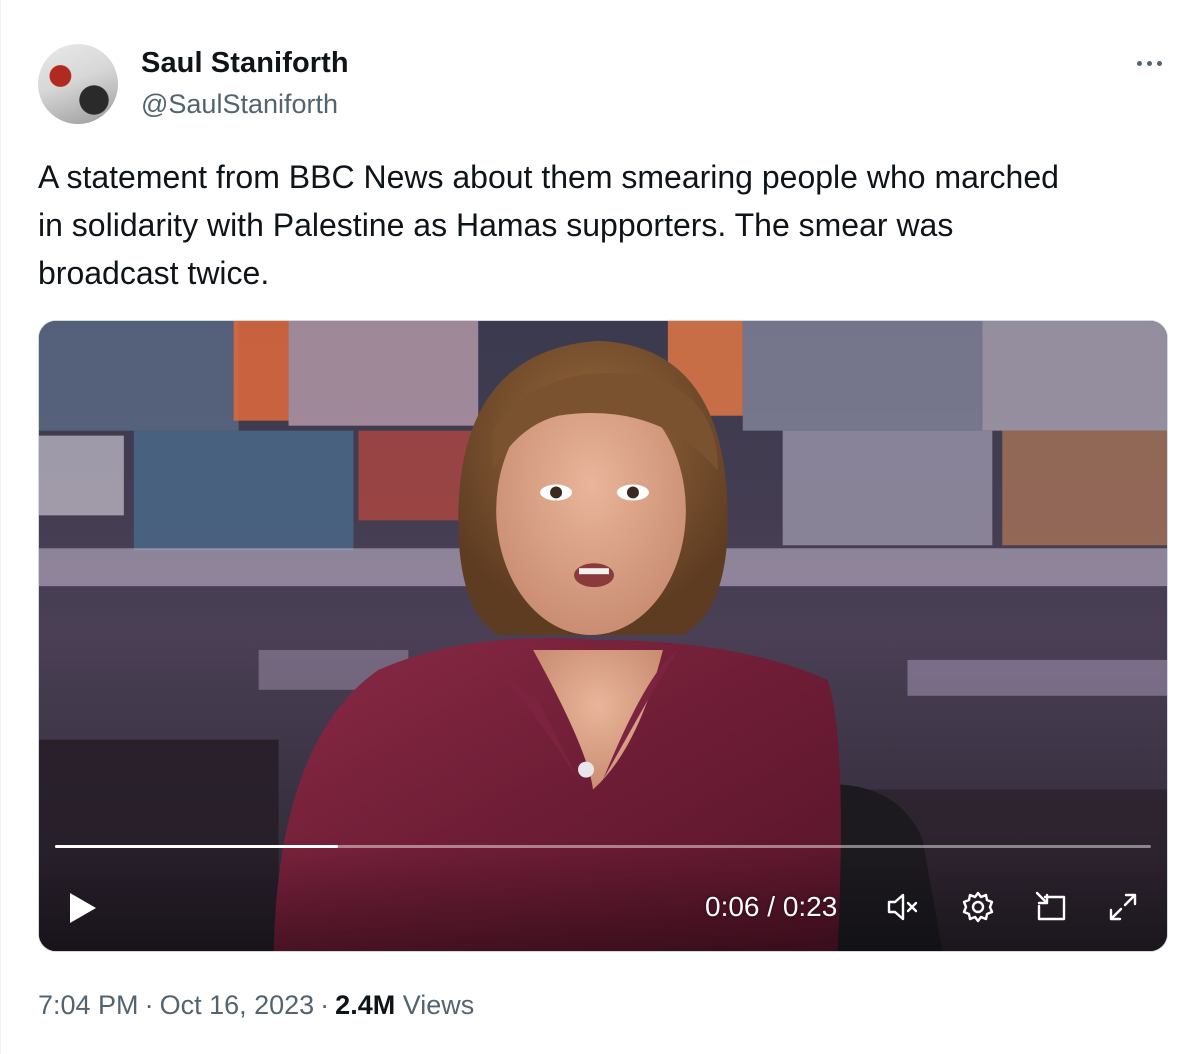  I want to click on picture-in-picture-icon, so click(1051, 907).